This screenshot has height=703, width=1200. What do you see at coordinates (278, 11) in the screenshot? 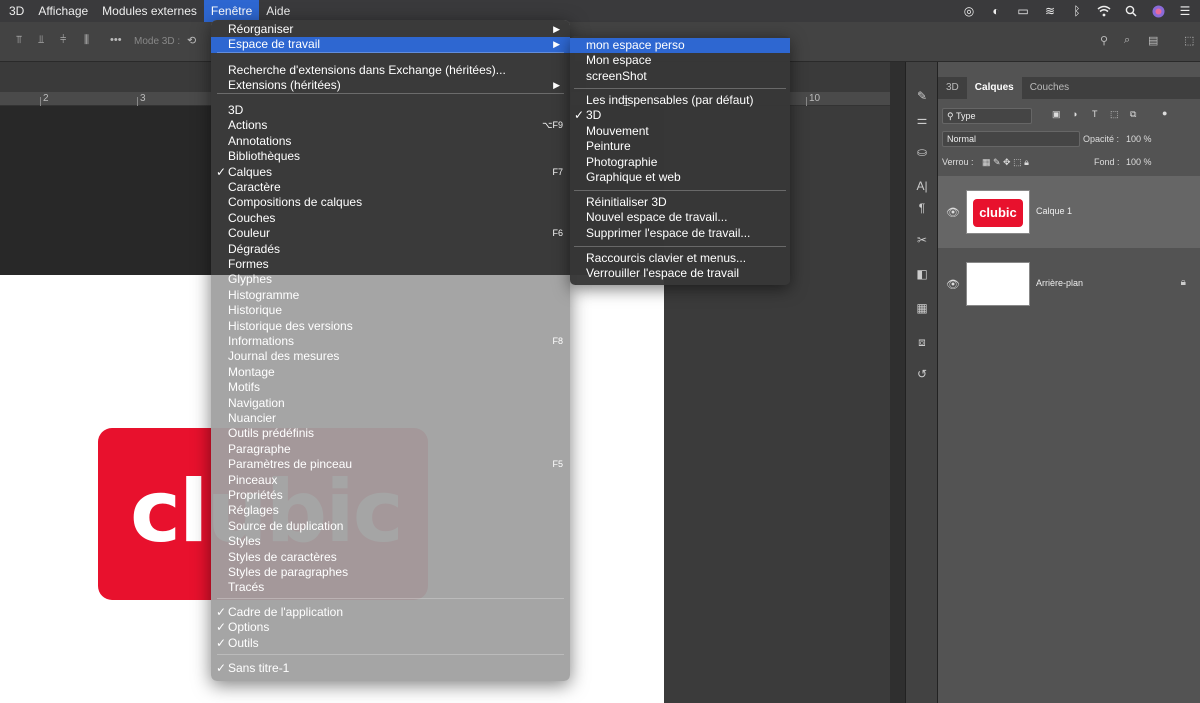
I see `menu-aide: Aide` at bounding box center [278, 11].